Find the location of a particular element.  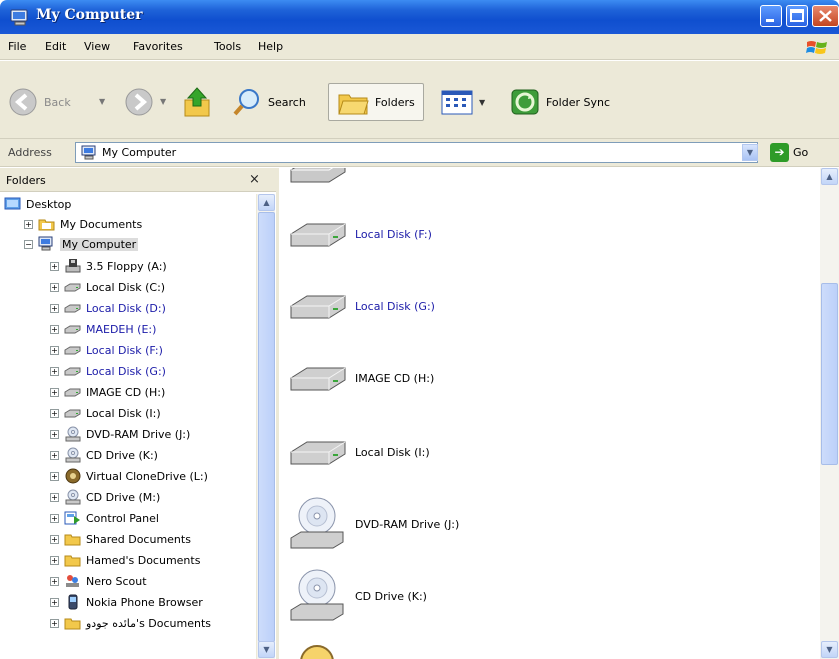

search-button: Search is located at coordinates (269, 102).